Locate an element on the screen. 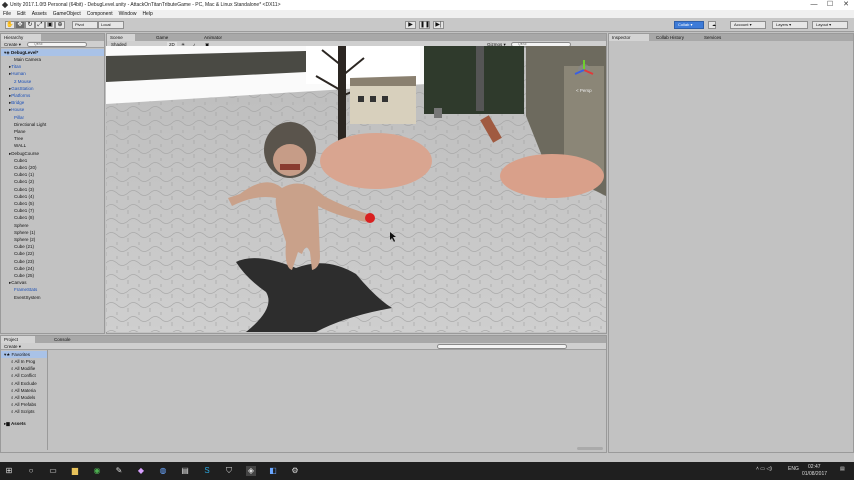 The height and width of the screenshot is (480, 854). hierarchy-item: Sphere is located at coordinates (52, 225).